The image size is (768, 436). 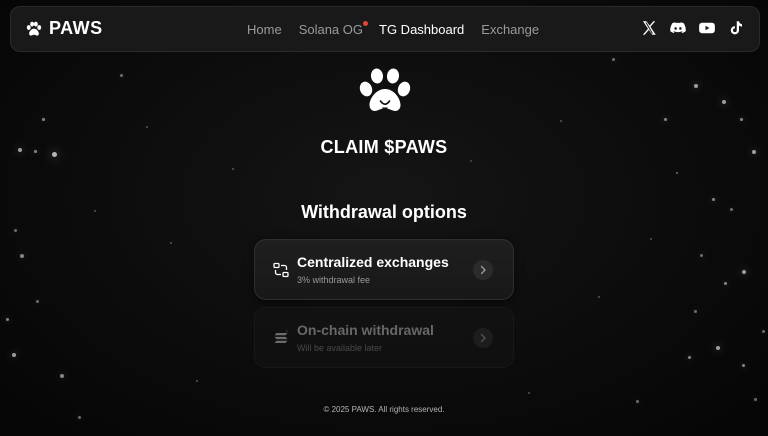 I want to click on nav-solana-og: Solana OG, so click(x=333, y=29).